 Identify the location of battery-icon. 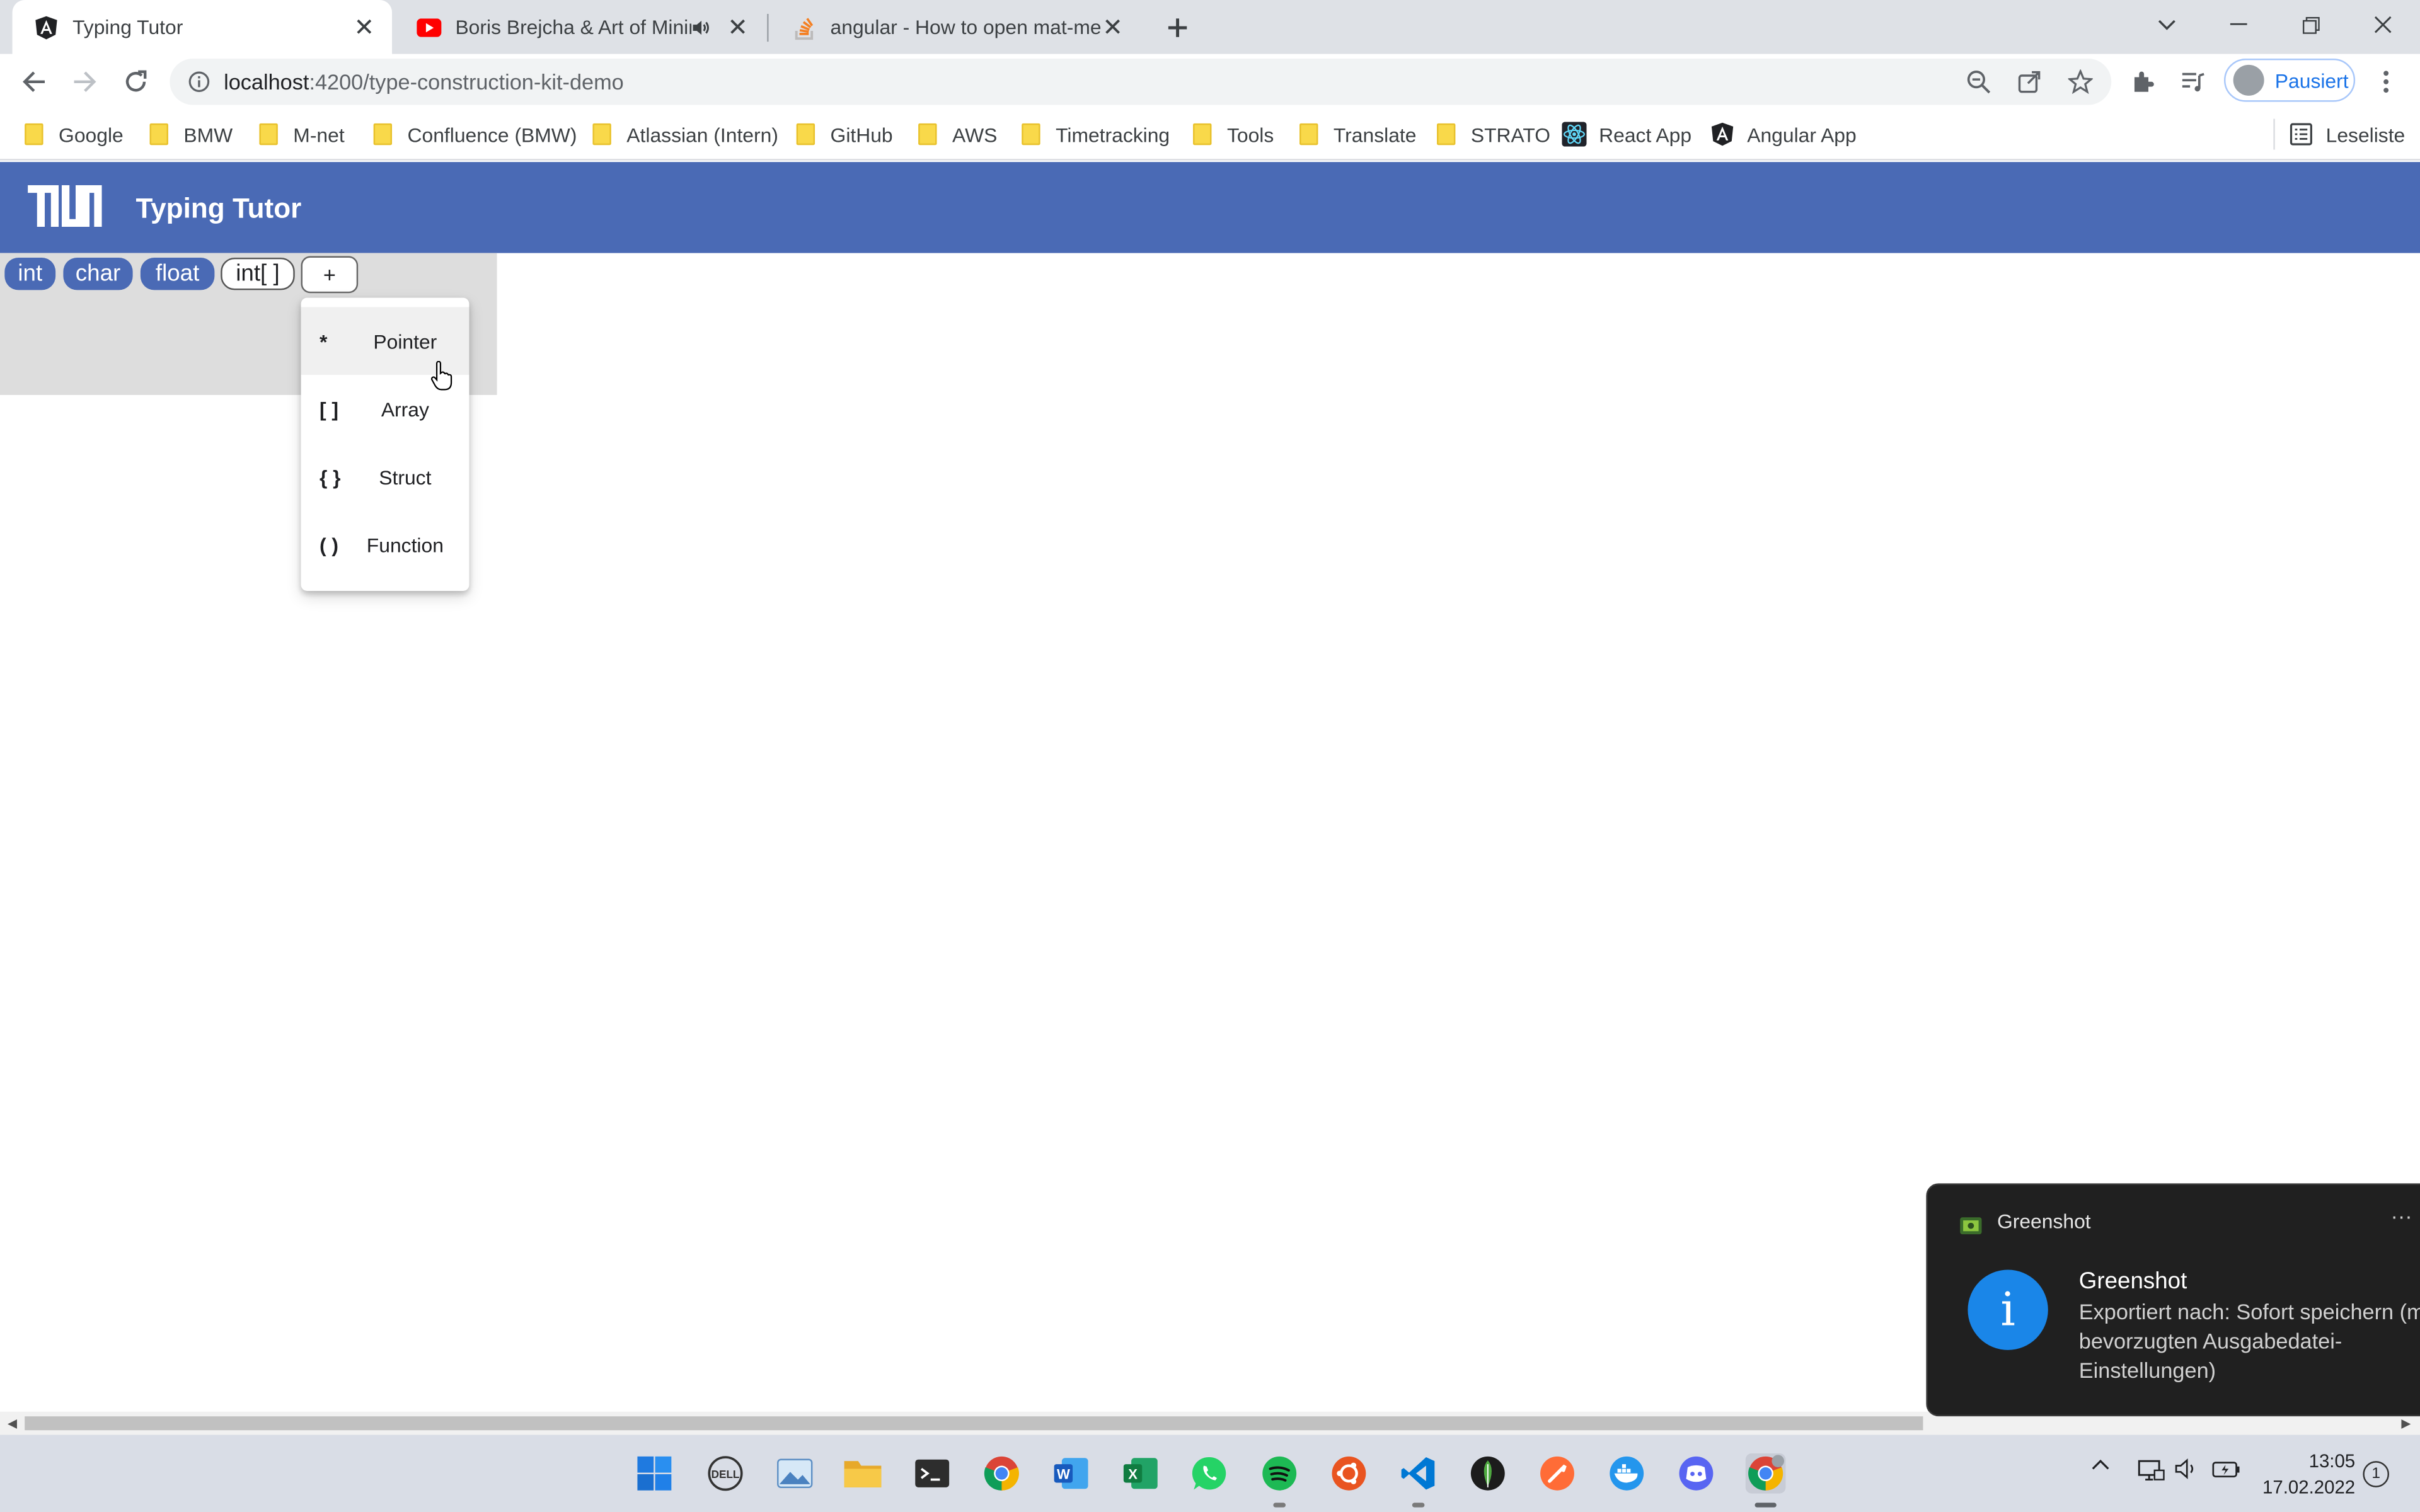
(2227, 1468).